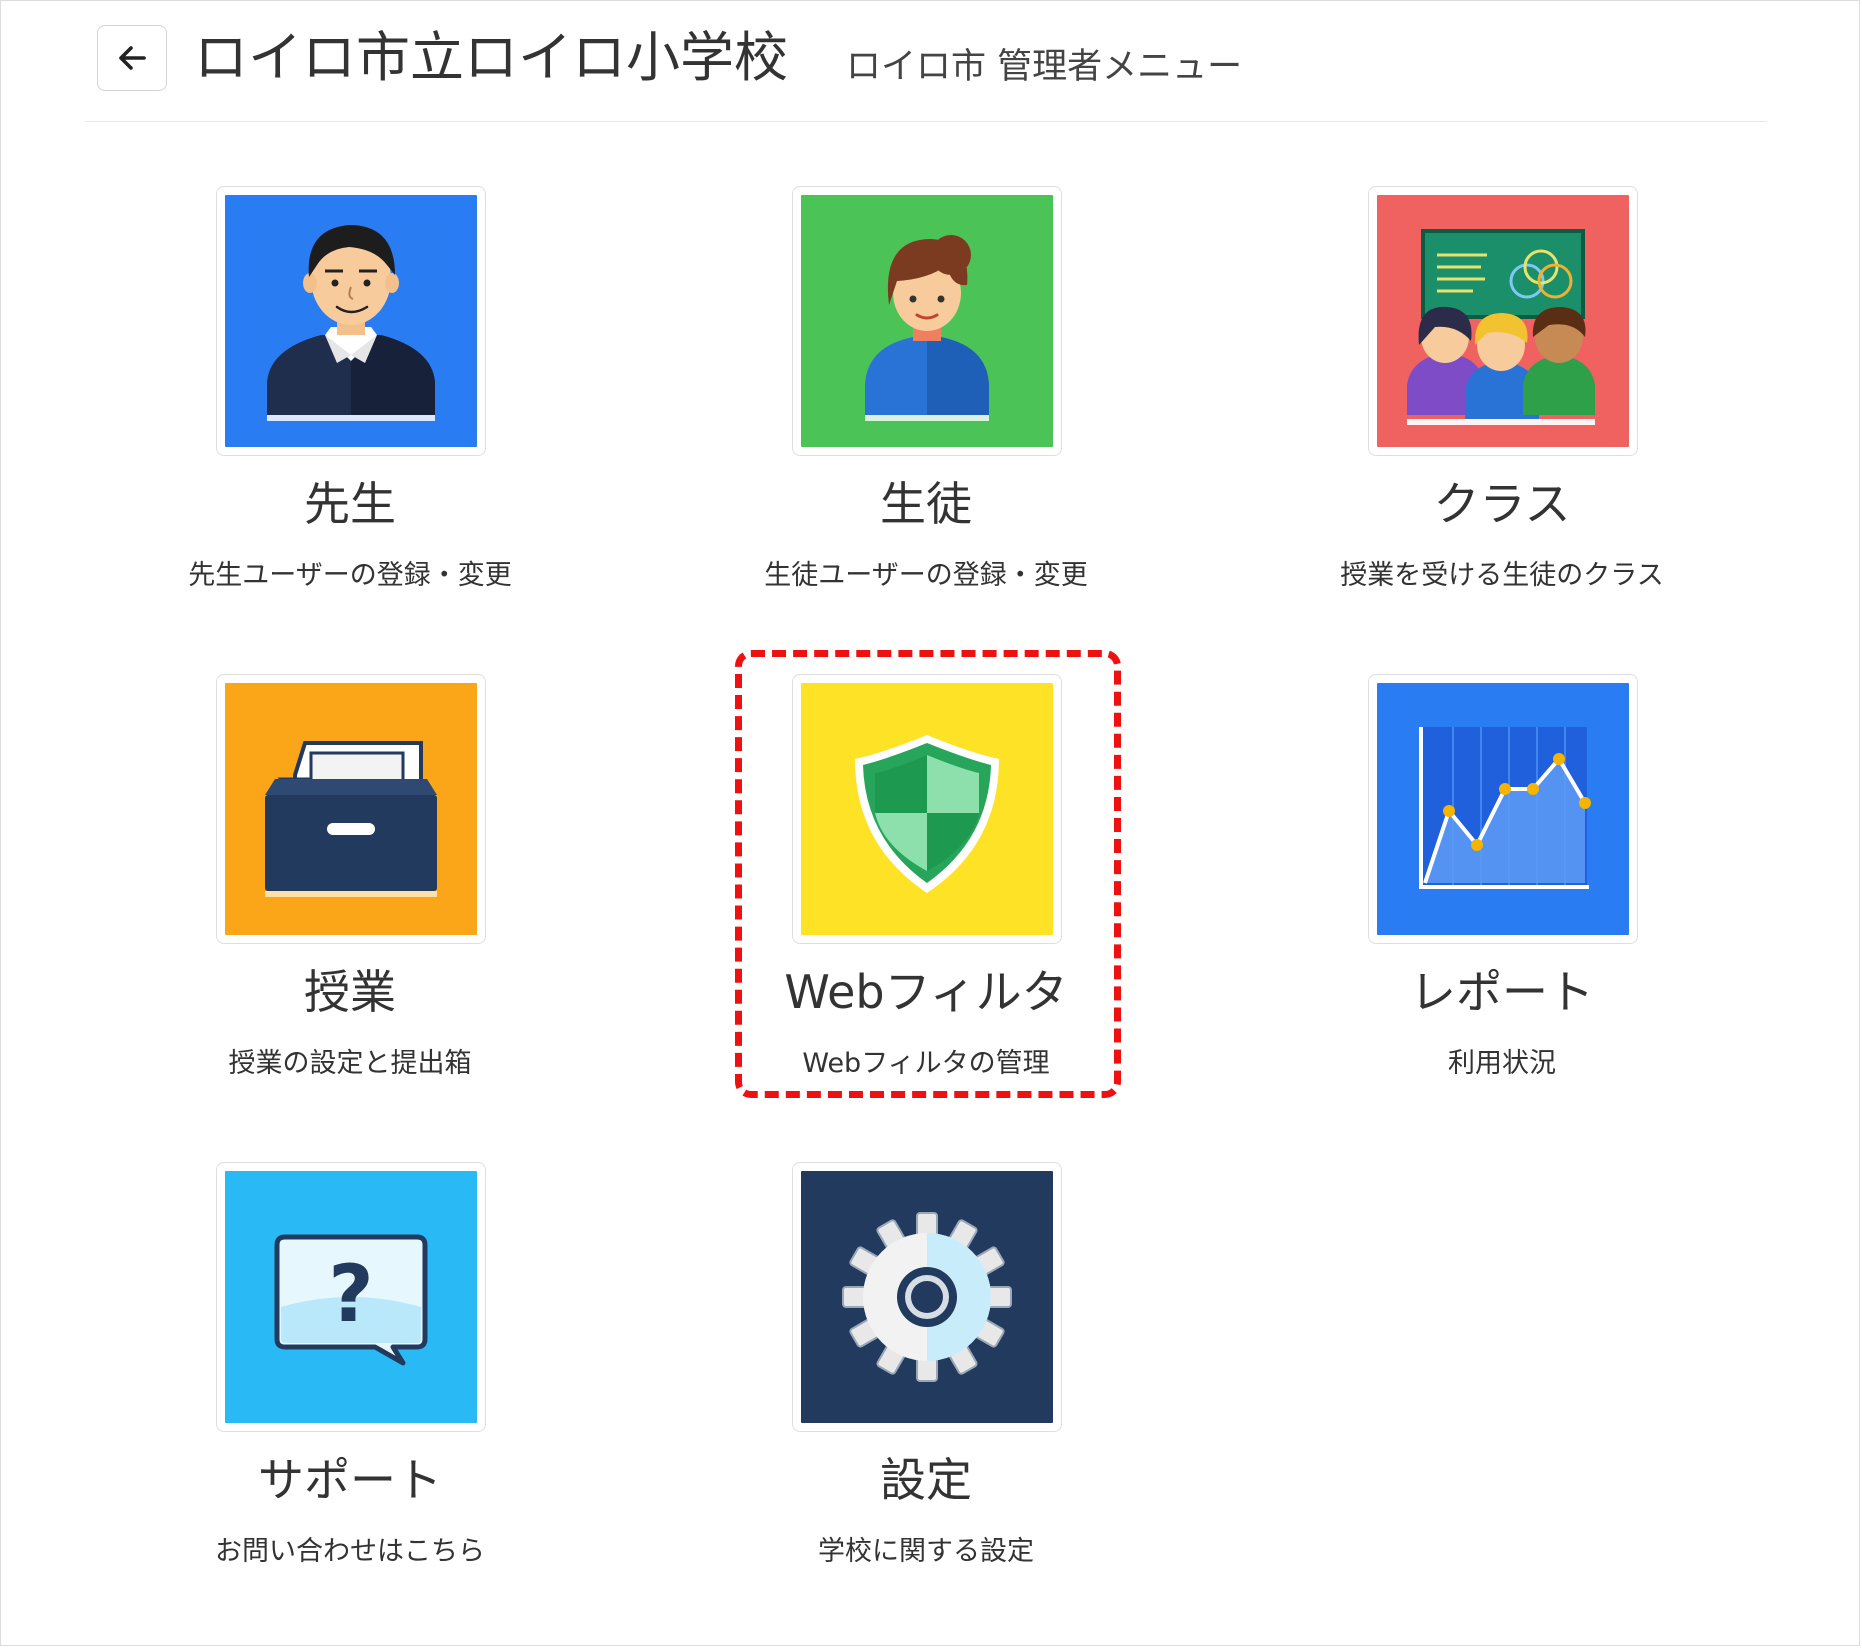 The width and height of the screenshot is (1862, 1648). Describe the element at coordinates (926, 1551) in the screenshot. I see `tile-description: 学校に関する設定` at that location.